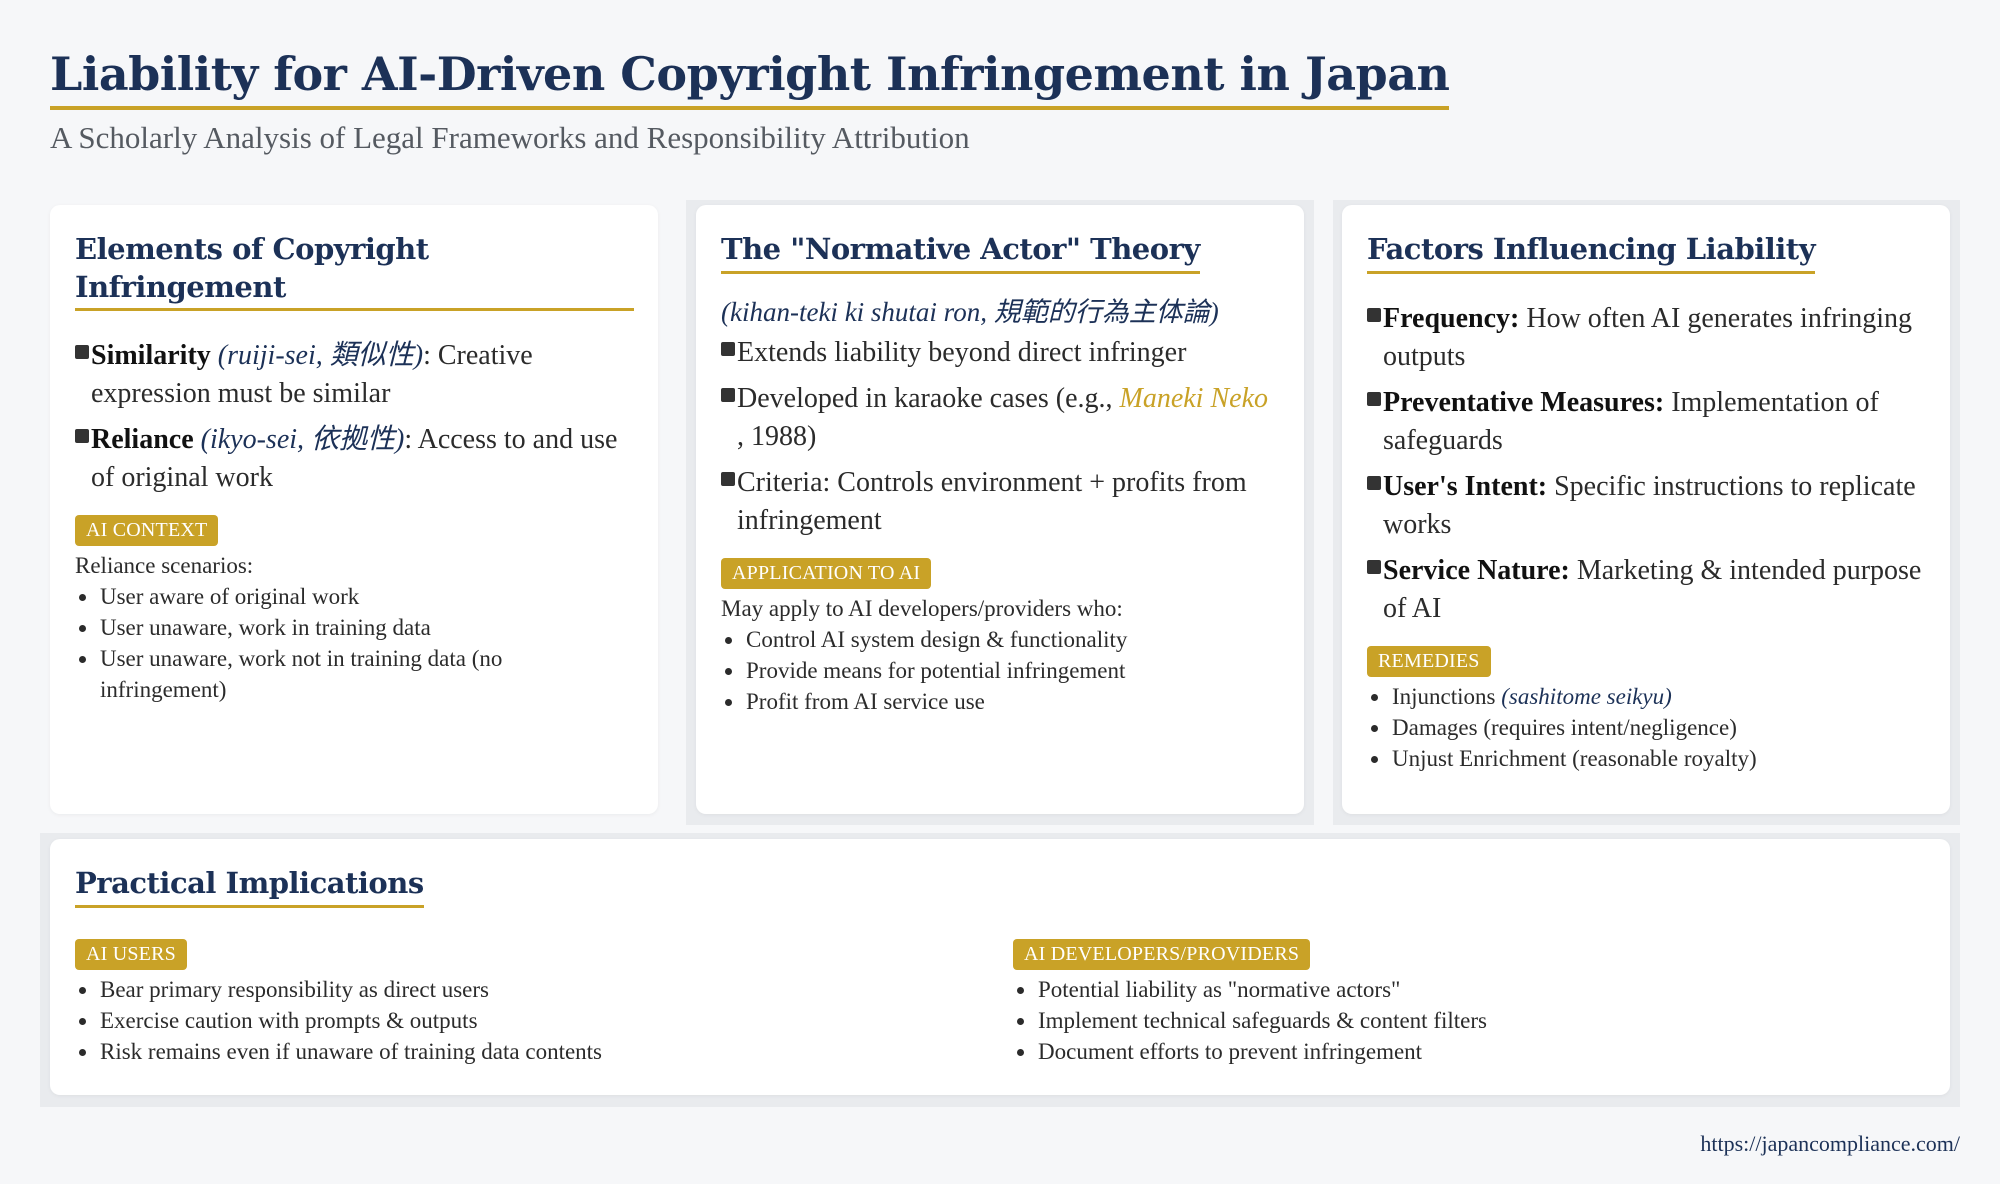  I want to click on implications-card-title: Practical Implications, so click(249, 886).